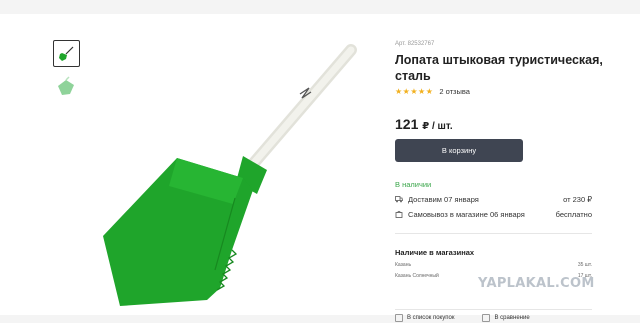  I want to click on add-to-cart-button: В корзину, so click(459, 150).